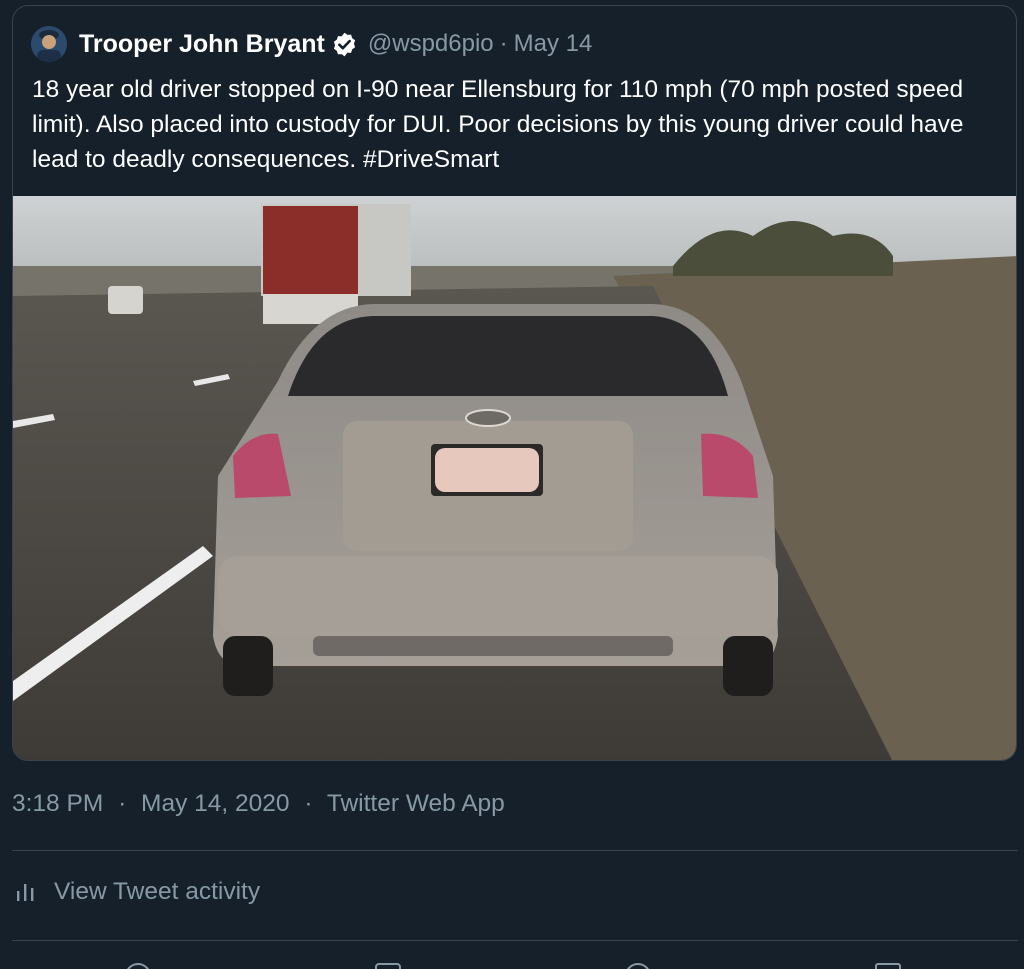 The image size is (1024, 969). I want to click on tweet-action-bar, so click(512, 962).